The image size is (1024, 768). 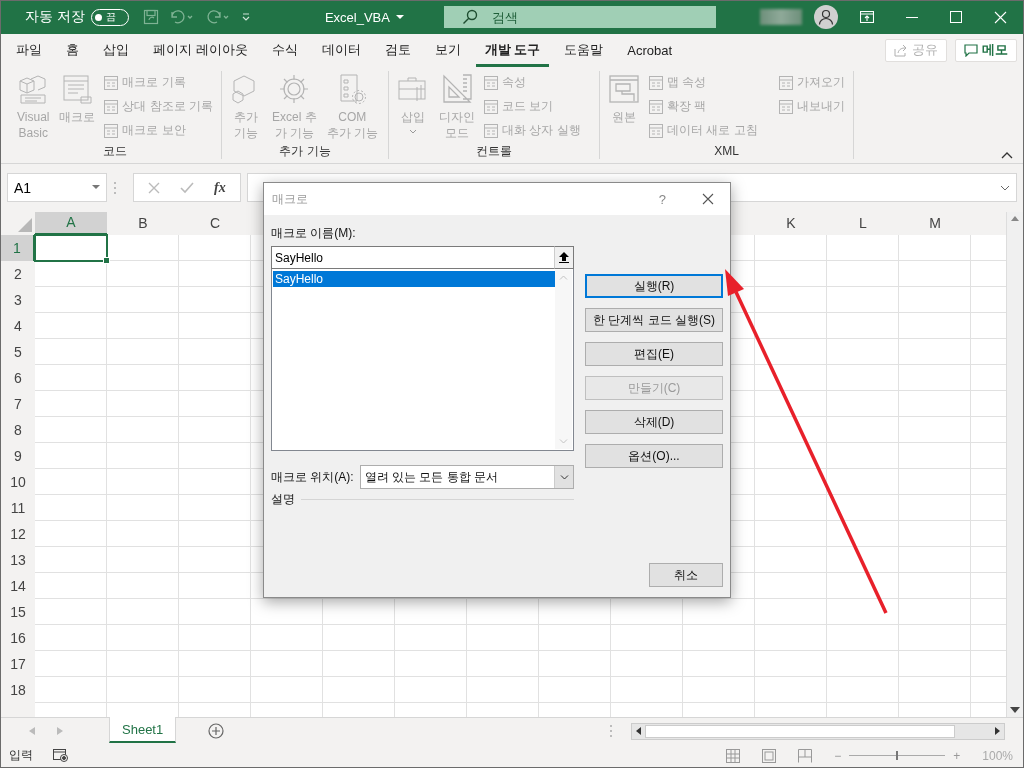 I want to click on group-label: XML, so click(x=726, y=150).